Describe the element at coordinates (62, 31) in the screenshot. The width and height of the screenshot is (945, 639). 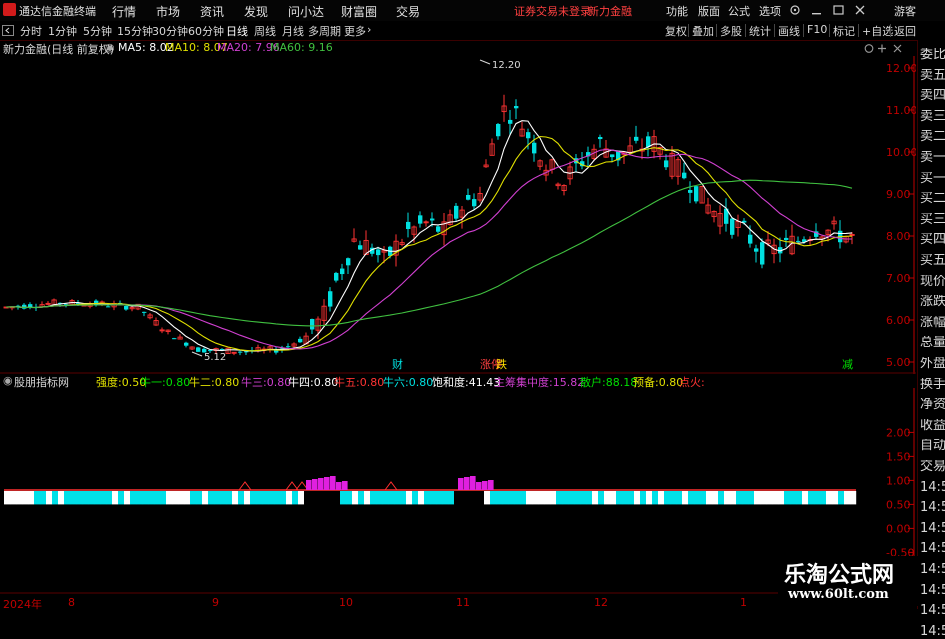
I see `tab-1min: 1分钟` at that location.